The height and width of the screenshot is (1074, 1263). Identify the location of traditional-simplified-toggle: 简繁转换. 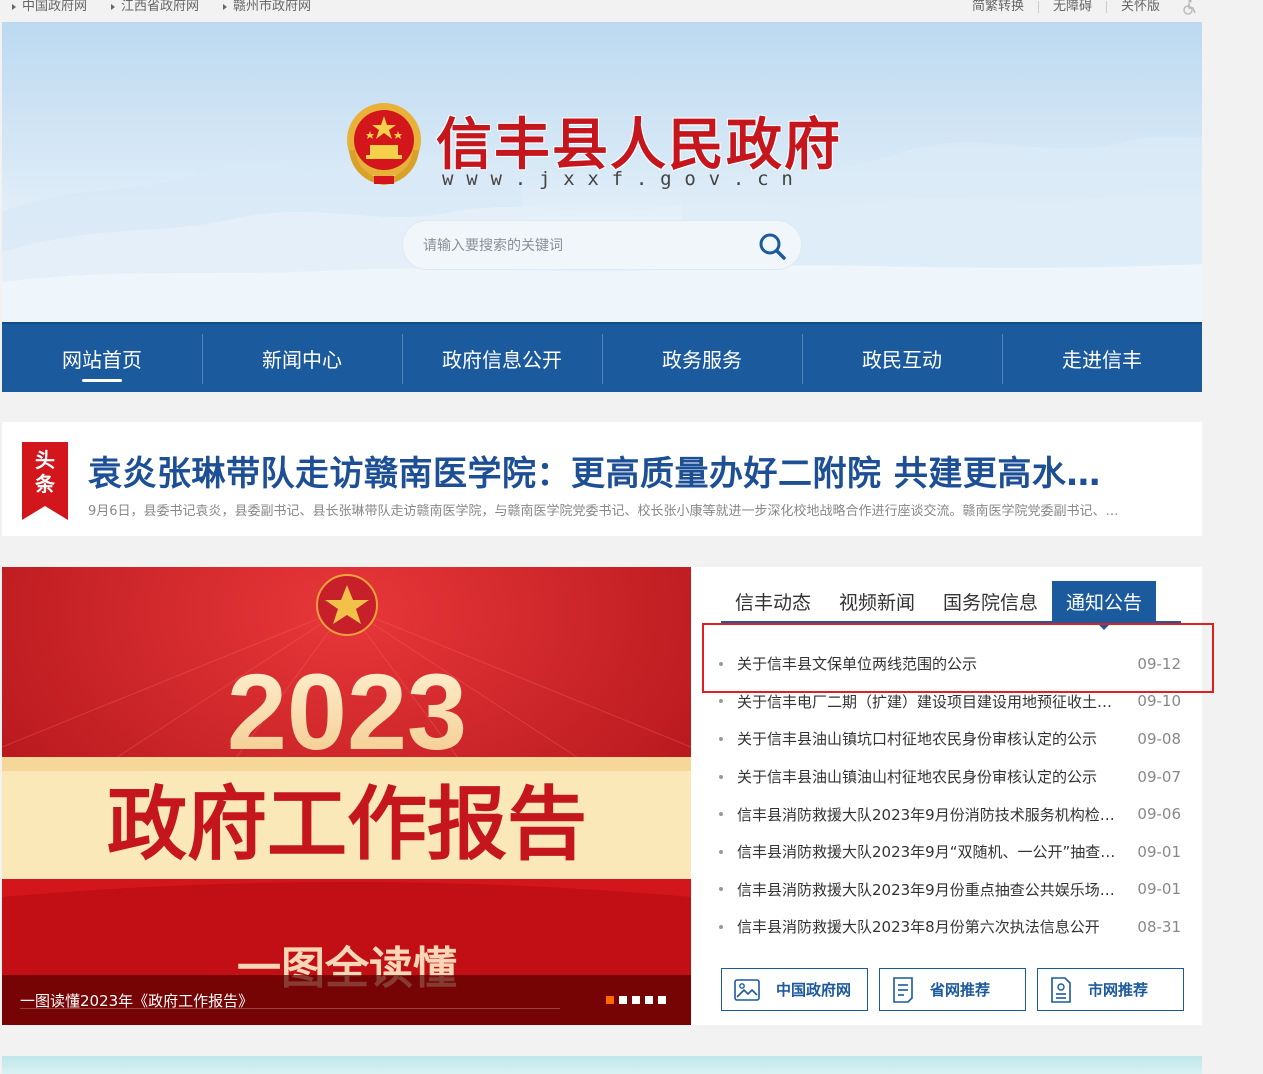
(998, 6).